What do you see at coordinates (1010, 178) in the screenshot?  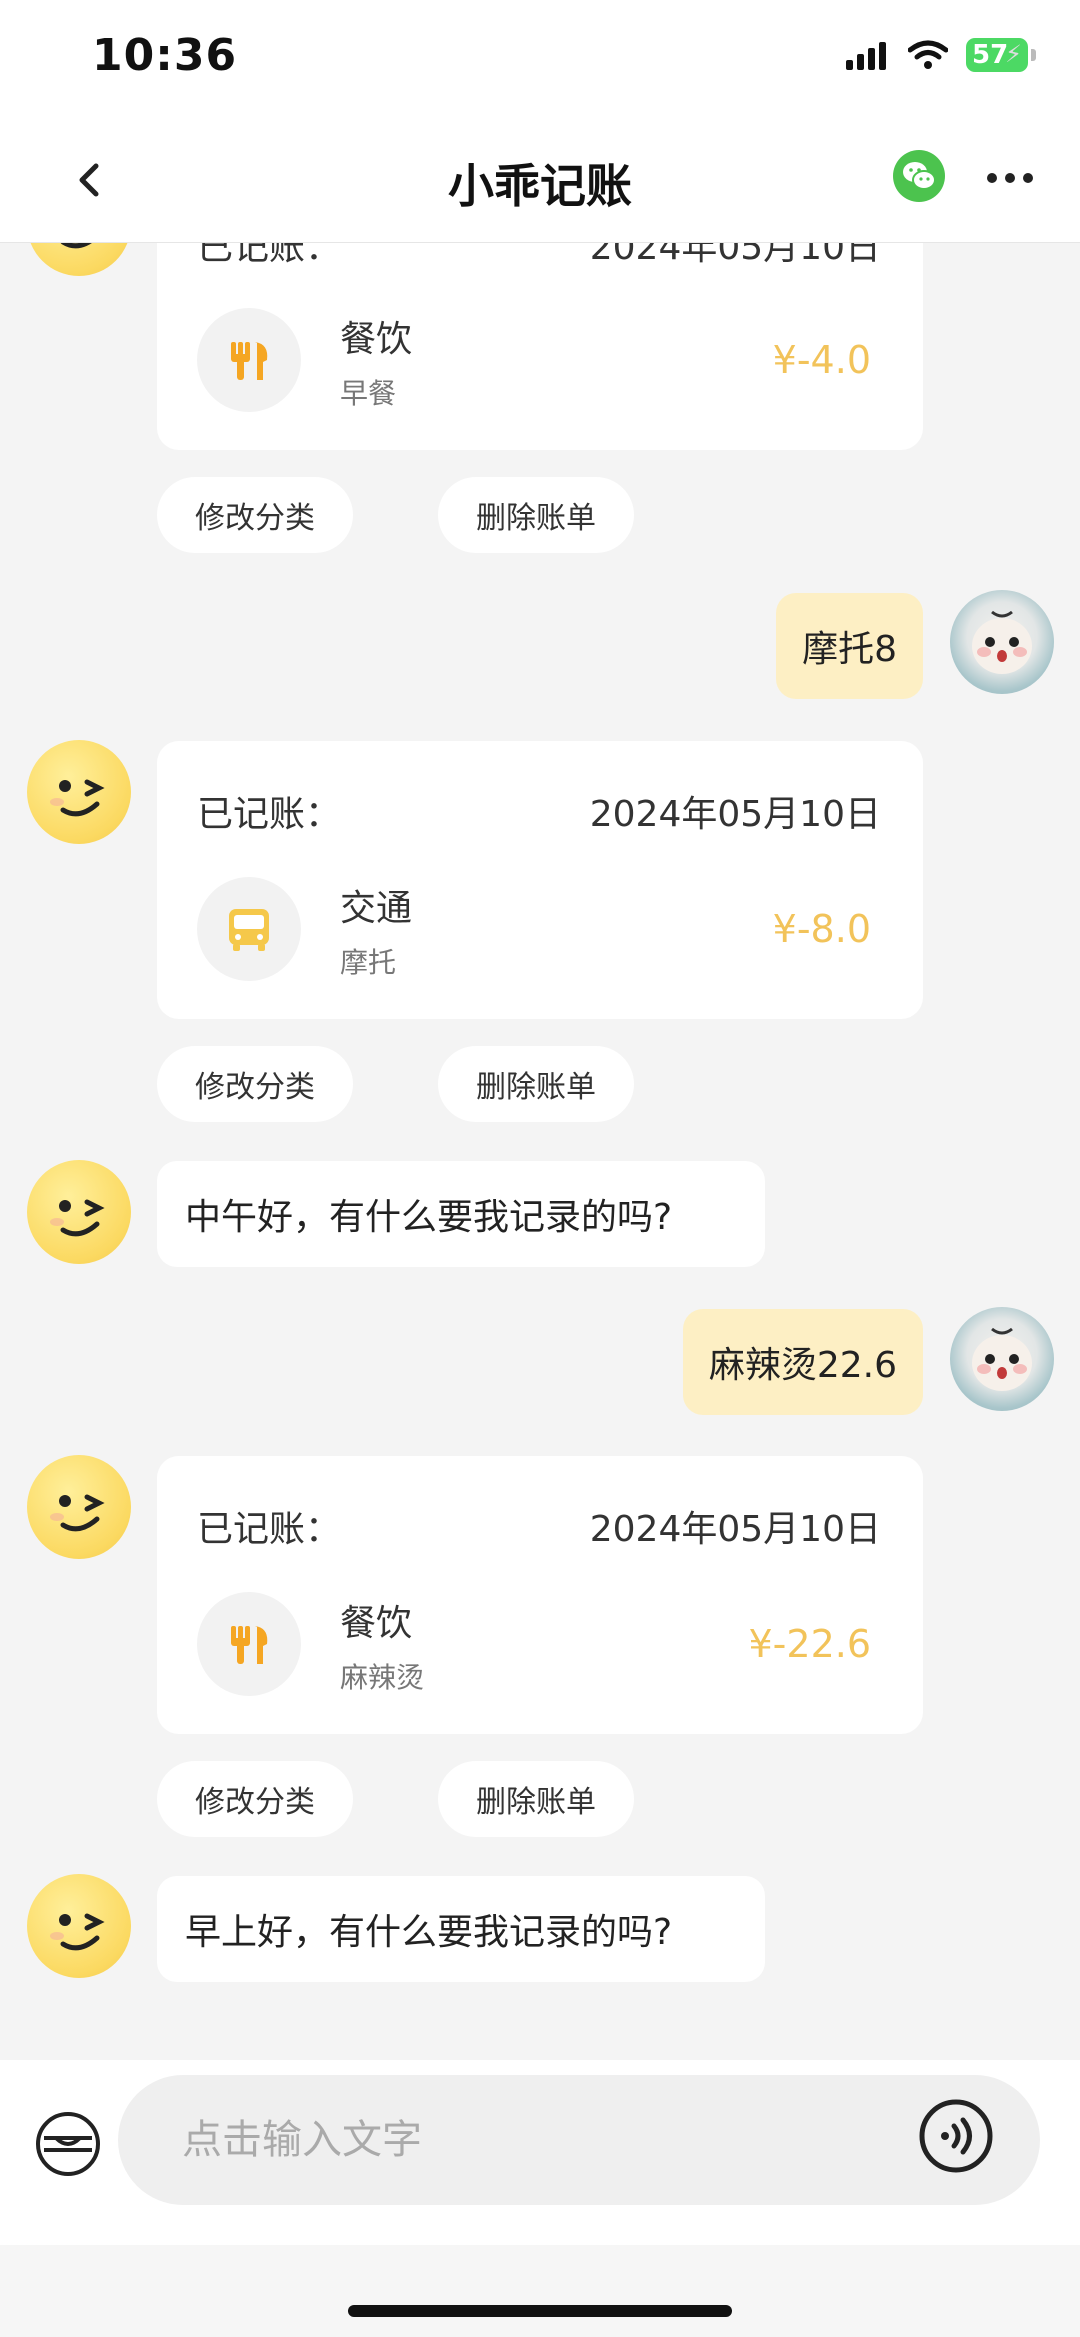 I see `more-icon` at bounding box center [1010, 178].